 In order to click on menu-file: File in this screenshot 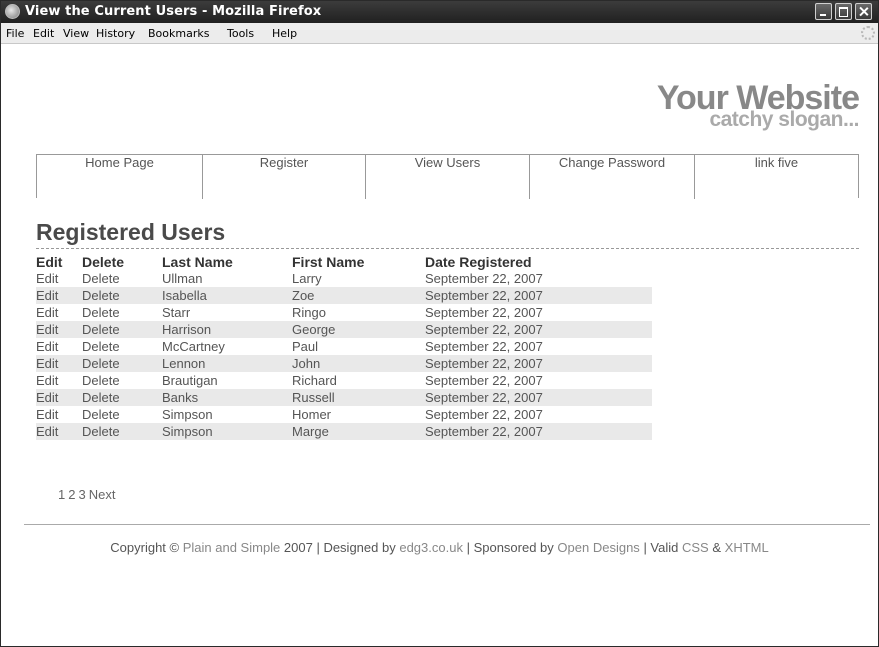, I will do `click(15, 33)`.